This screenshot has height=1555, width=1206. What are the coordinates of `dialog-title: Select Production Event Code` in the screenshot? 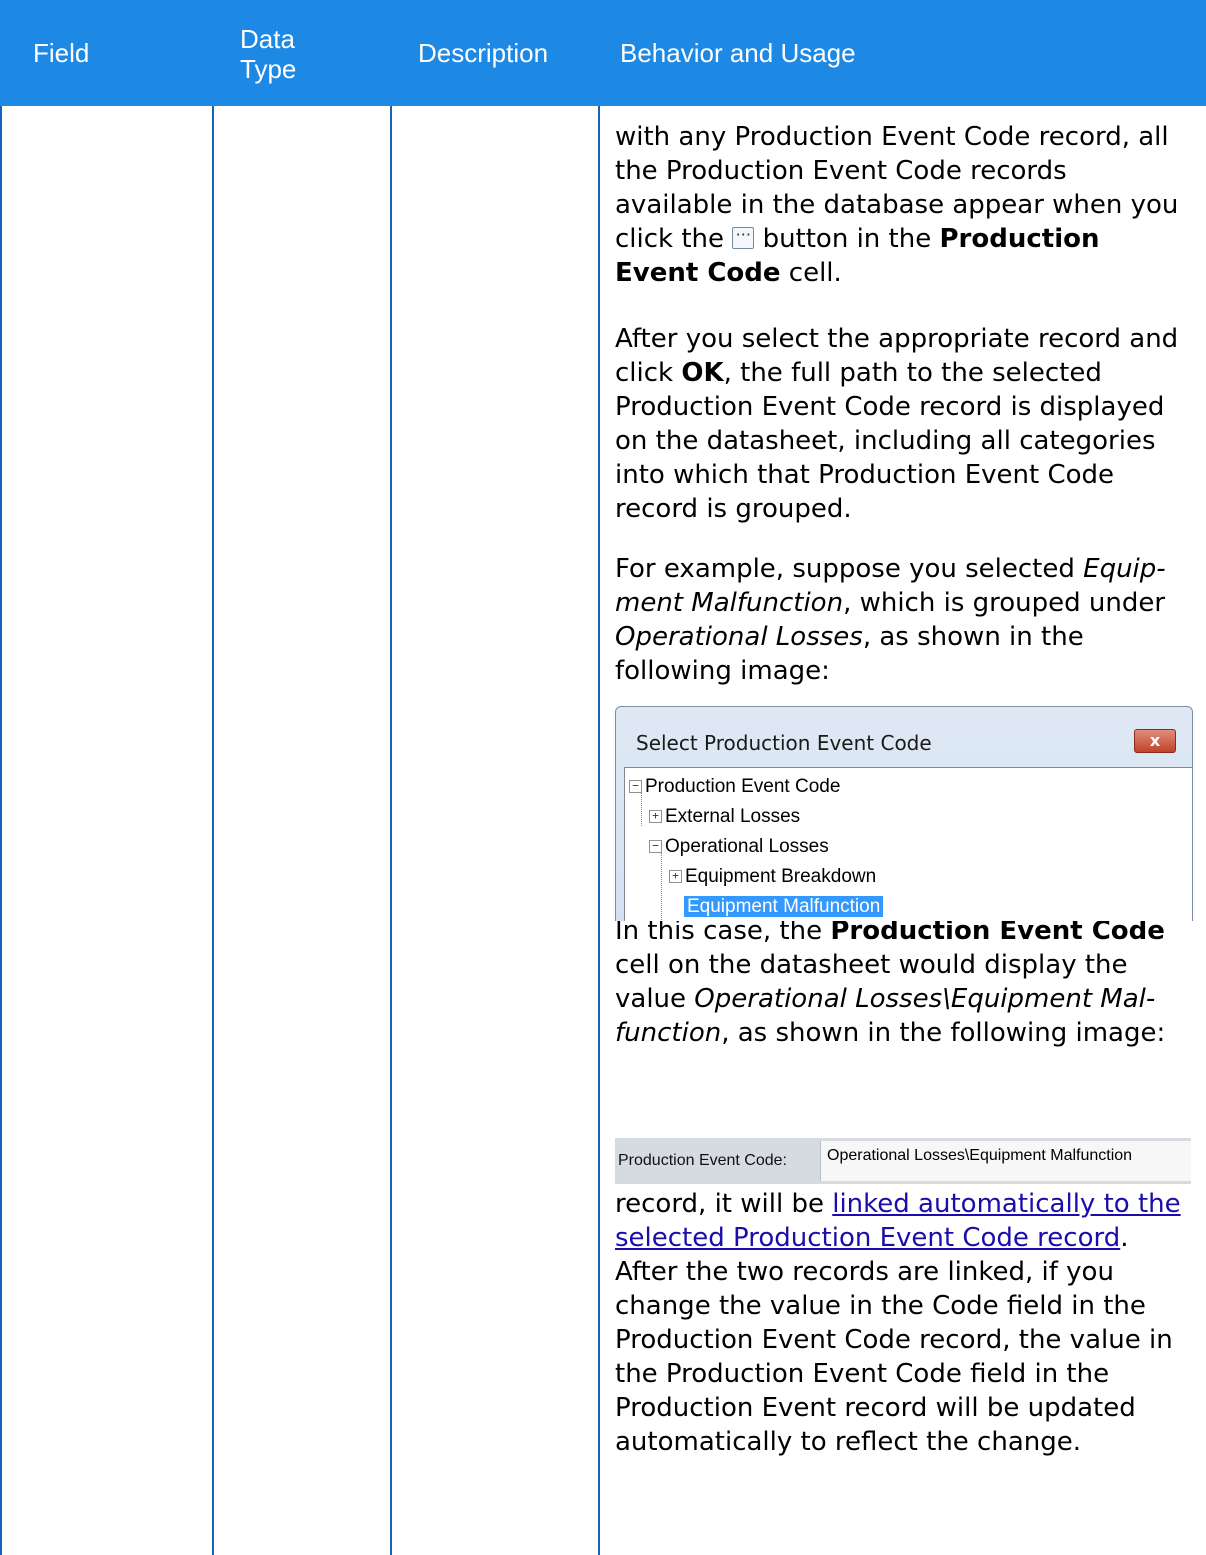 It's located at (784, 743).